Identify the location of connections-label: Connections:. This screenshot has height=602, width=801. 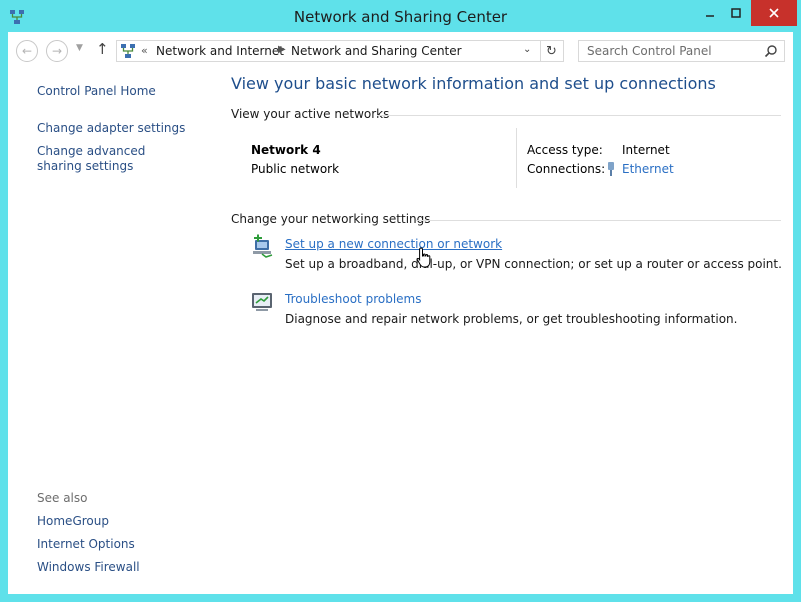
(566, 169).